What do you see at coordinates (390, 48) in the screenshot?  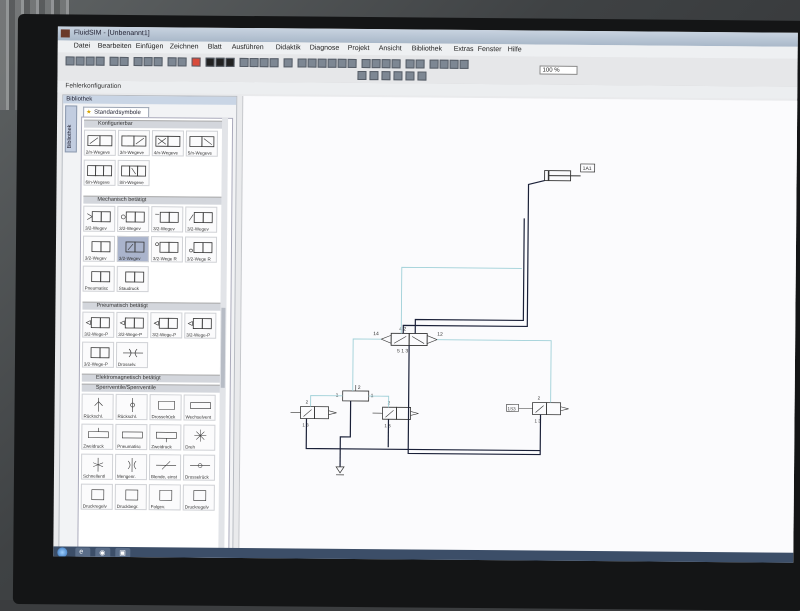 I see `menu-ansicht: Ansicht` at bounding box center [390, 48].